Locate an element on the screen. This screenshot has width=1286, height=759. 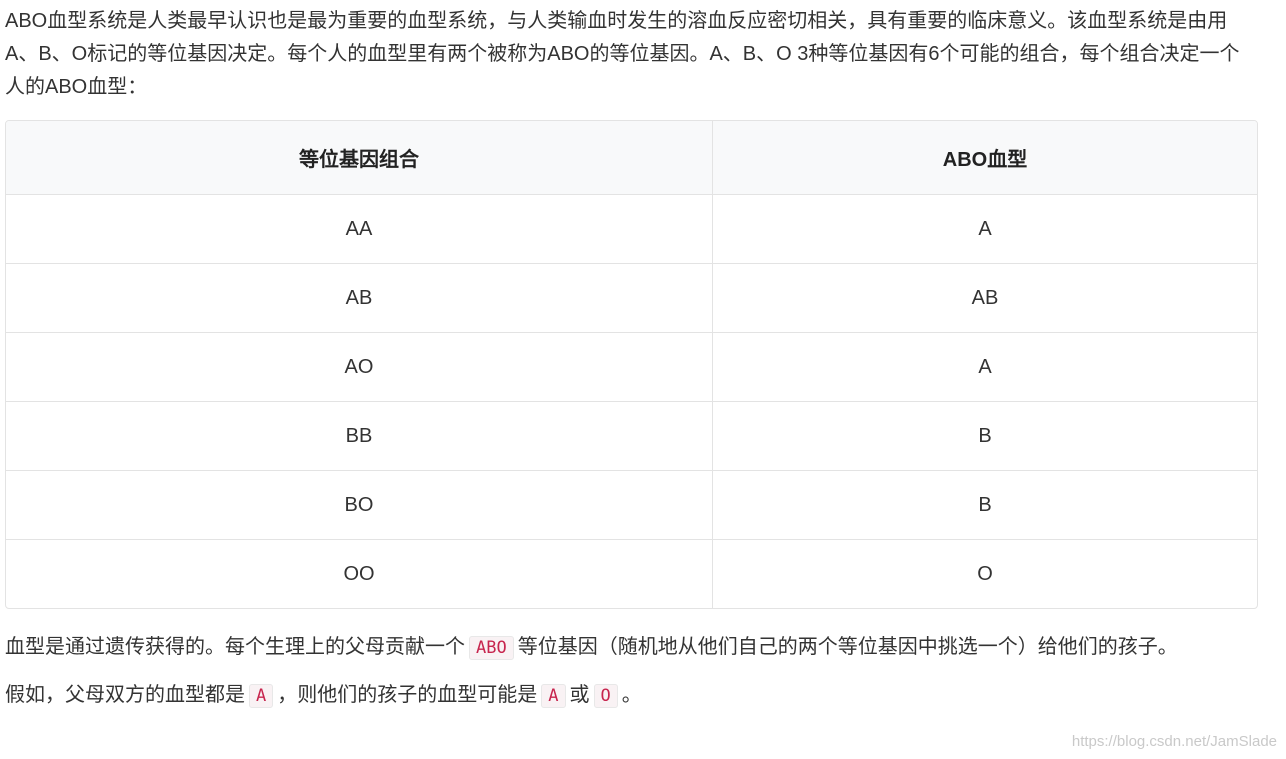
table-row: AA A is located at coordinates (631, 229).